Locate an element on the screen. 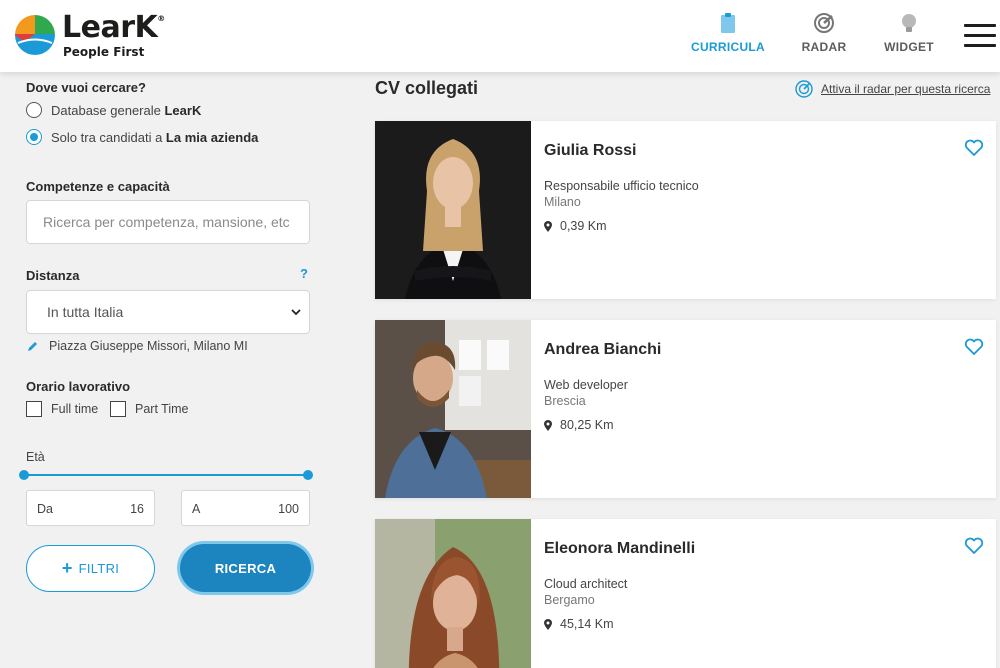 Image resolution: width=1000 pixels, height=668 pixels. candidate-name: Andrea Bianchi is located at coordinates (602, 350).